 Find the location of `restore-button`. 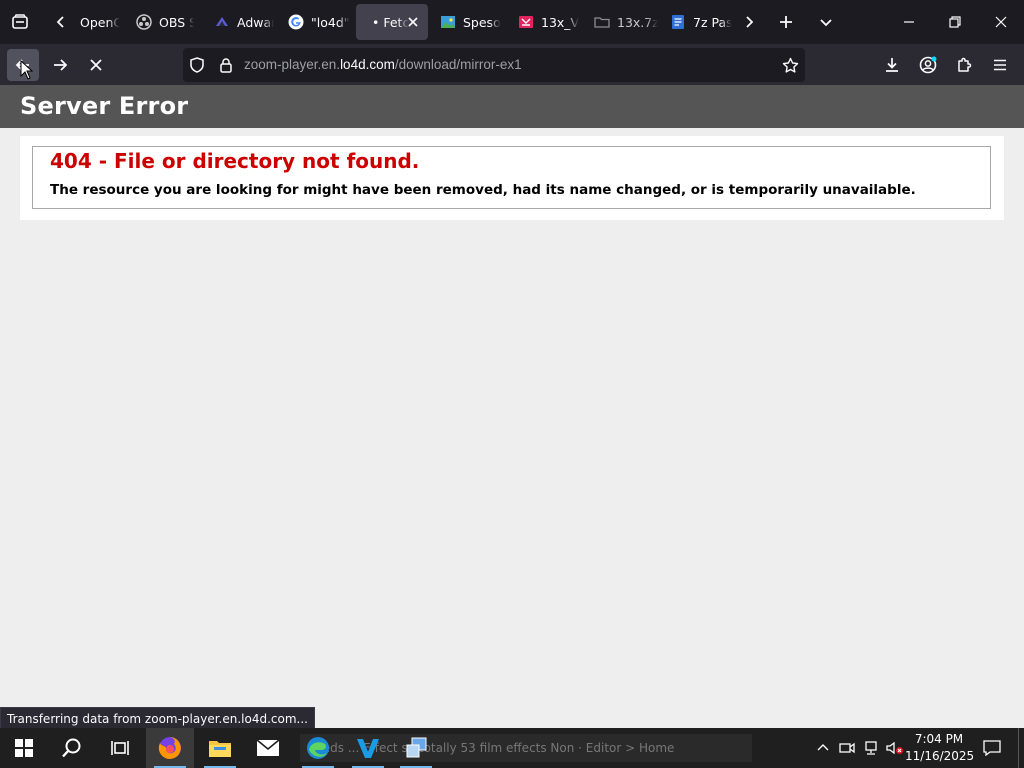

restore-button is located at coordinates (955, 22).